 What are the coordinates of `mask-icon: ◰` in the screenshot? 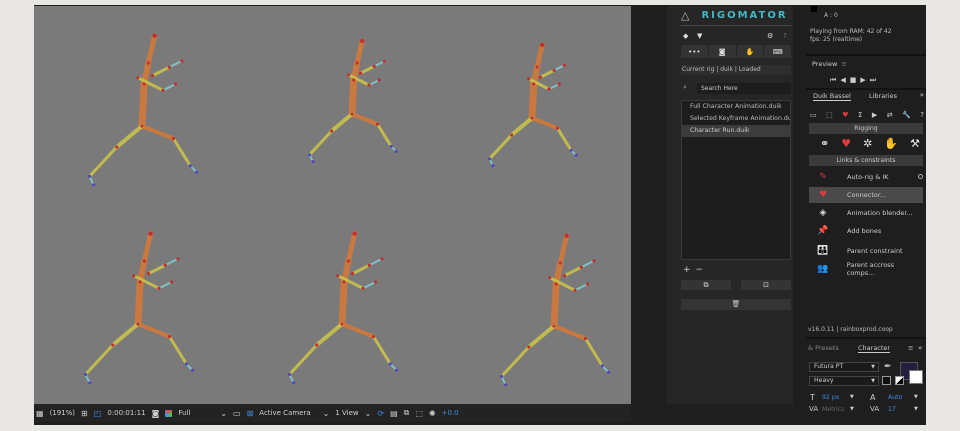 It's located at (98, 413).